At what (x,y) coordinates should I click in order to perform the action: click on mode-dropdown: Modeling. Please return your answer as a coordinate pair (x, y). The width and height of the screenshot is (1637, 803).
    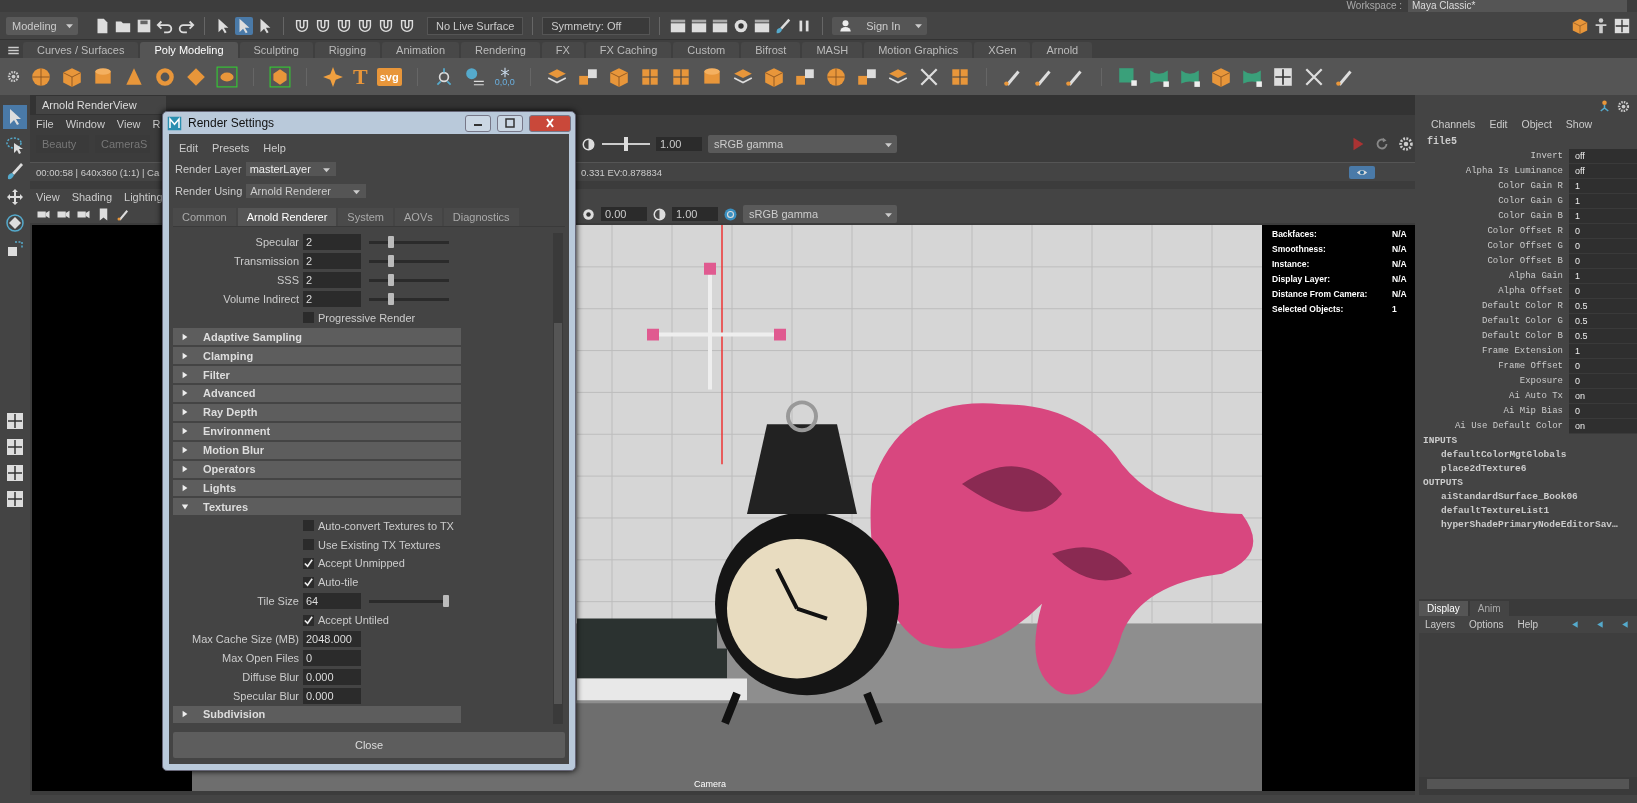
    Looking at the image, I should click on (42, 25).